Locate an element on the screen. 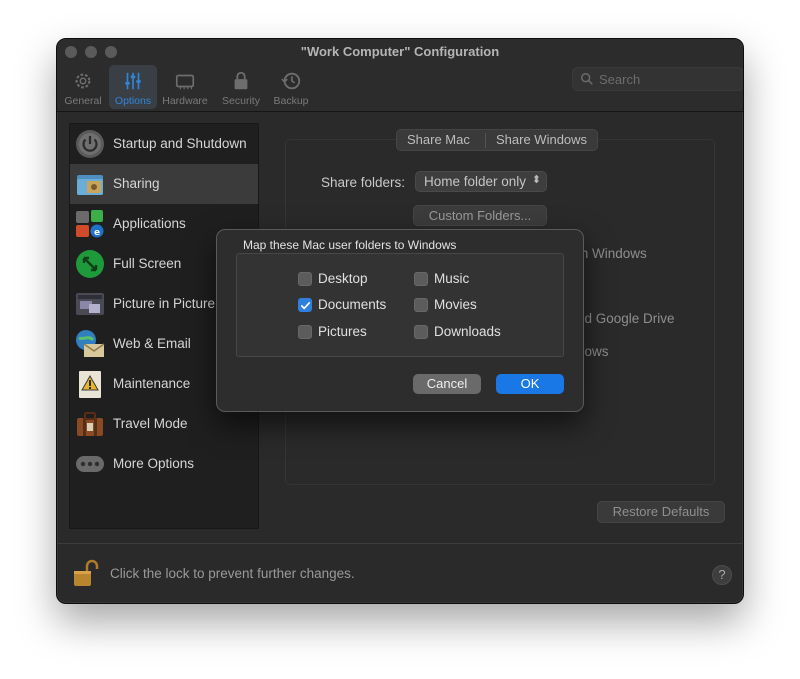  checkbox-label: Pictures is located at coordinates (342, 331).